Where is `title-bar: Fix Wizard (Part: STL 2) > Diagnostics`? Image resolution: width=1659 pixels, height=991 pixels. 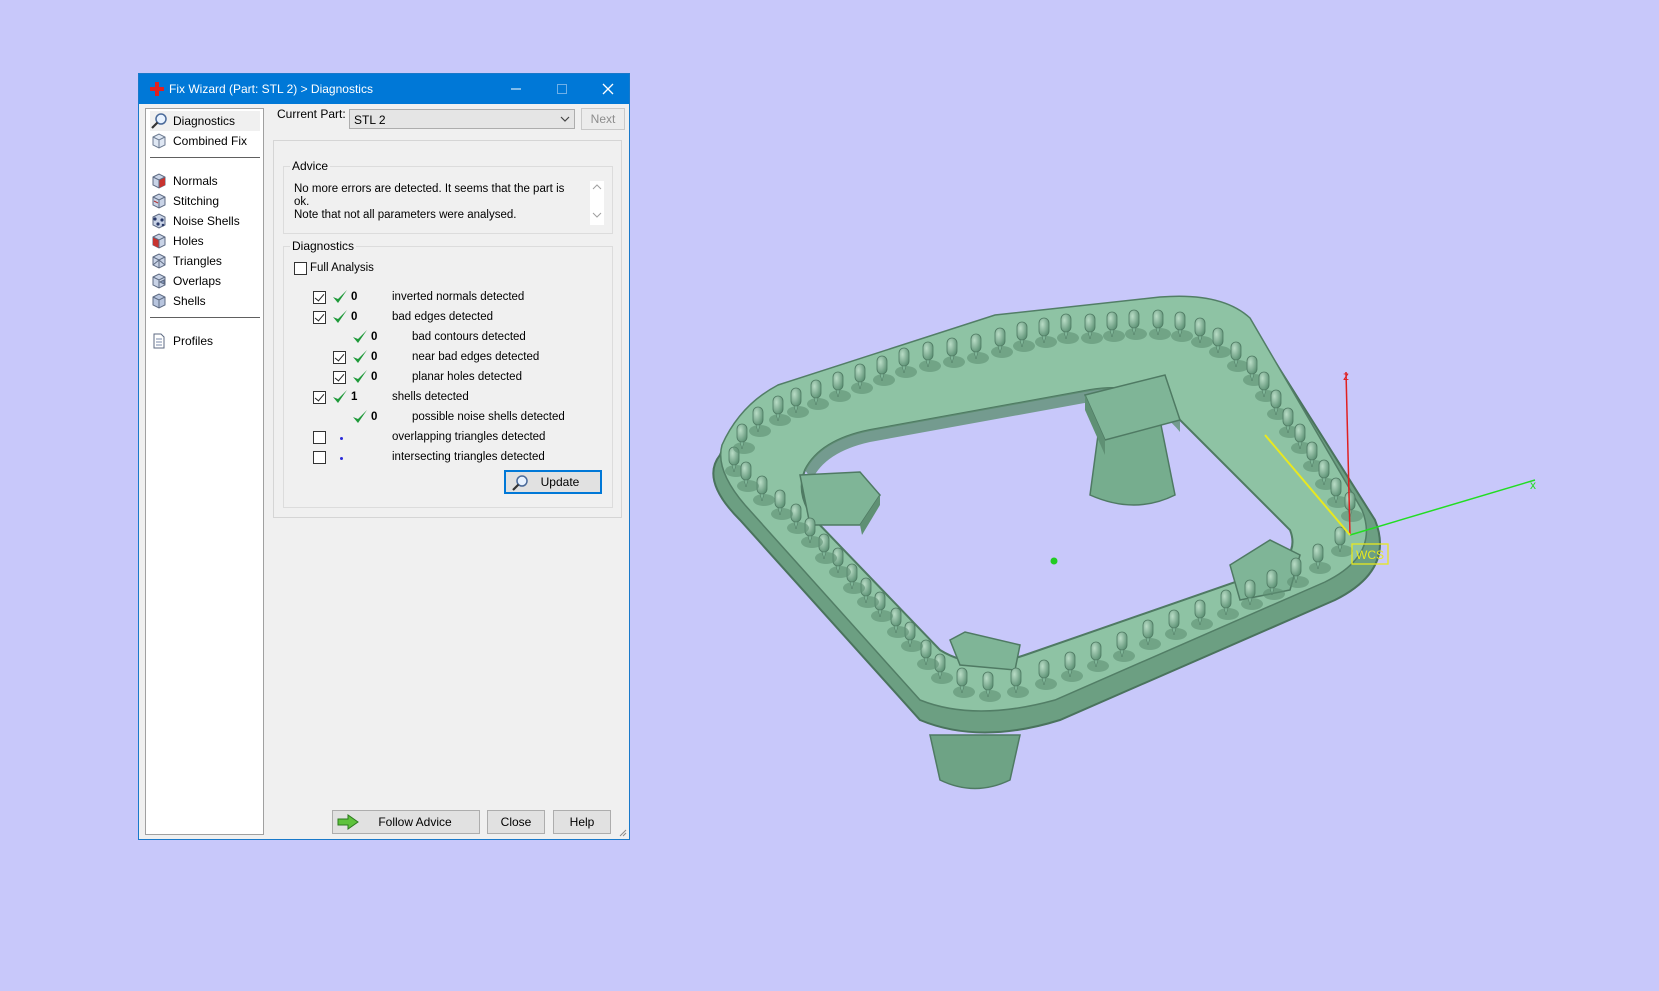 title-bar: Fix Wizard (Part: STL 2) > Diagnostics is located at coordinates (384, 89).